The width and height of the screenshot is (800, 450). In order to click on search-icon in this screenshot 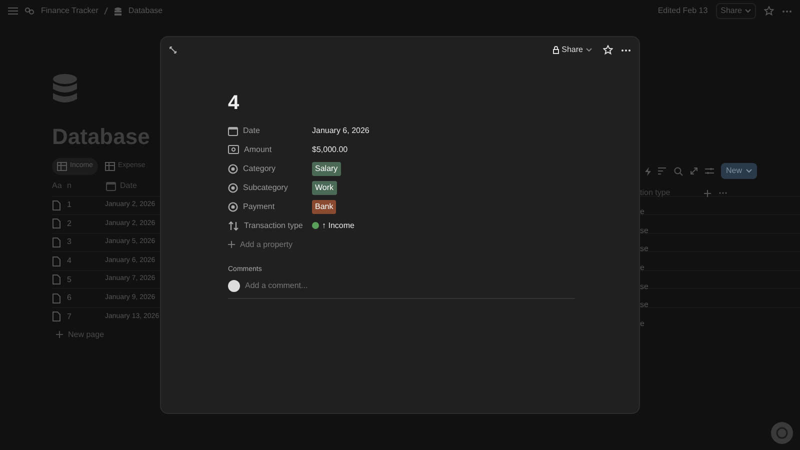, I will do `click(678, 171)`.